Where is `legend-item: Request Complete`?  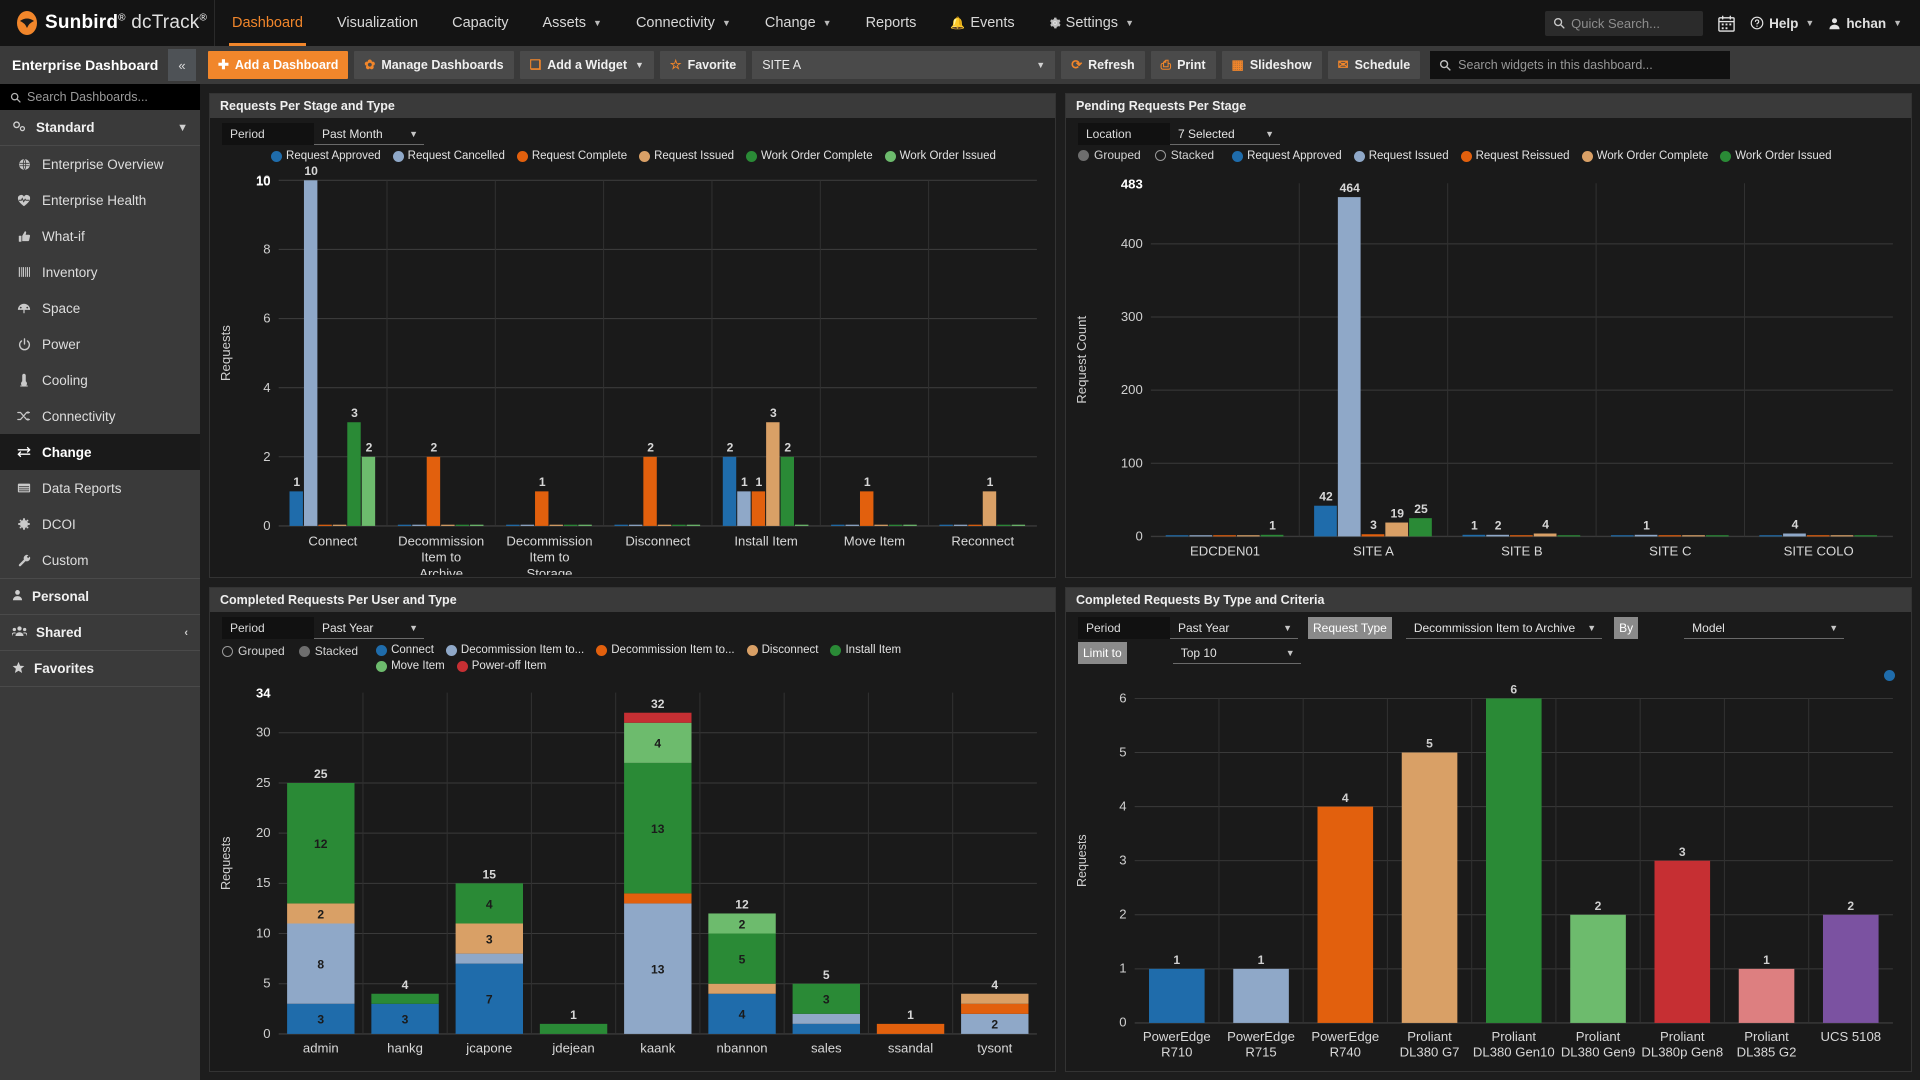 legend-item: Request Complete is located at coordinates (571, 156).